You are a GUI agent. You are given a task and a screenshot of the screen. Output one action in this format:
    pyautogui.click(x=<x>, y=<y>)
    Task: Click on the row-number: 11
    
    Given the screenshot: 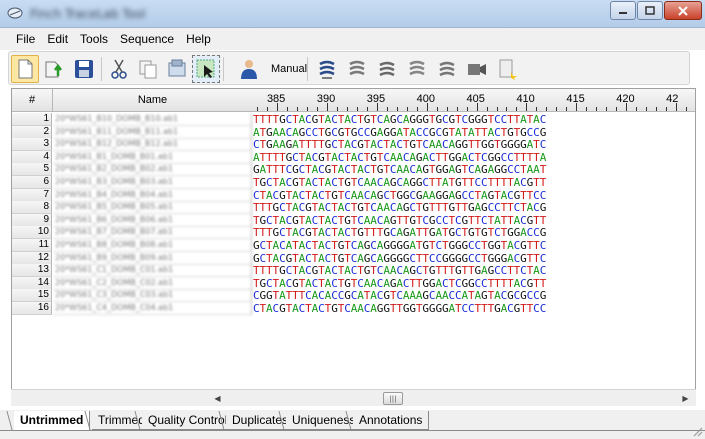 What is the action you would take?
    pyautogui.click(x=32, y=245)
    